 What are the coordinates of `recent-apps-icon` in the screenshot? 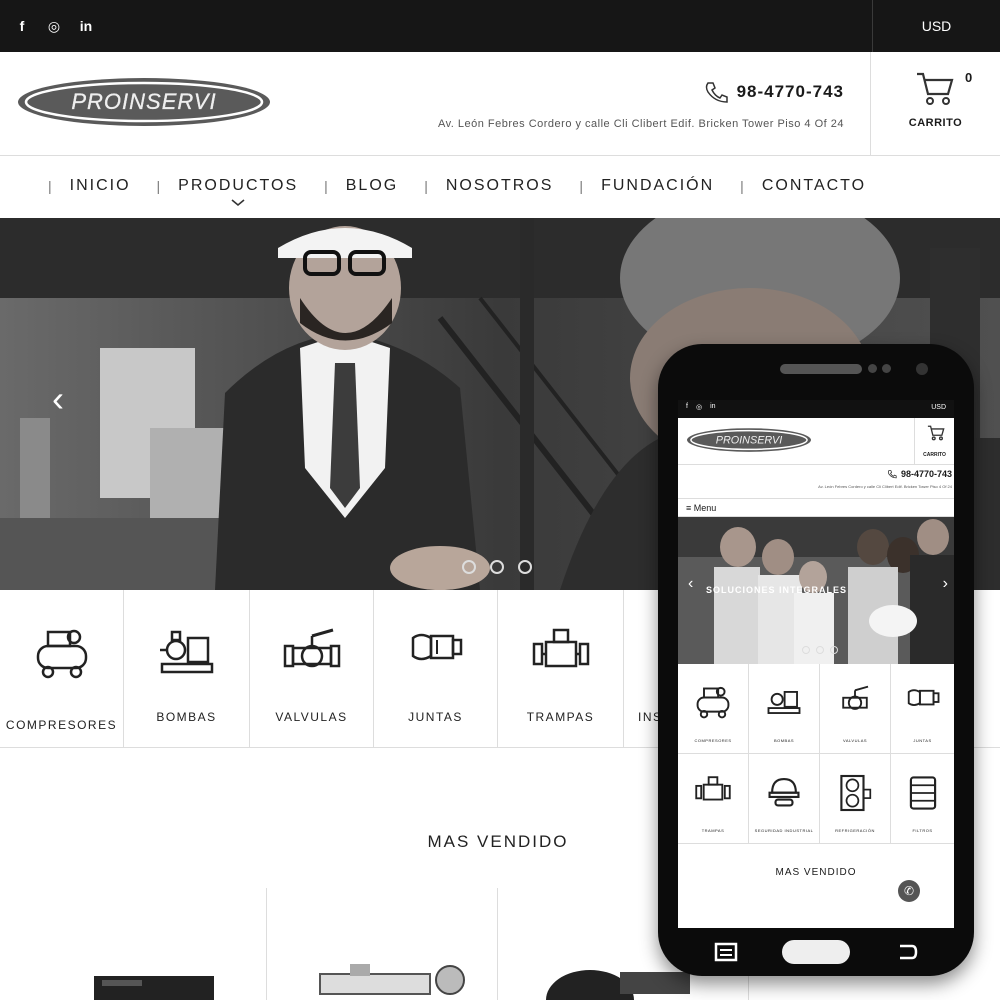 It's located at (726, 952).